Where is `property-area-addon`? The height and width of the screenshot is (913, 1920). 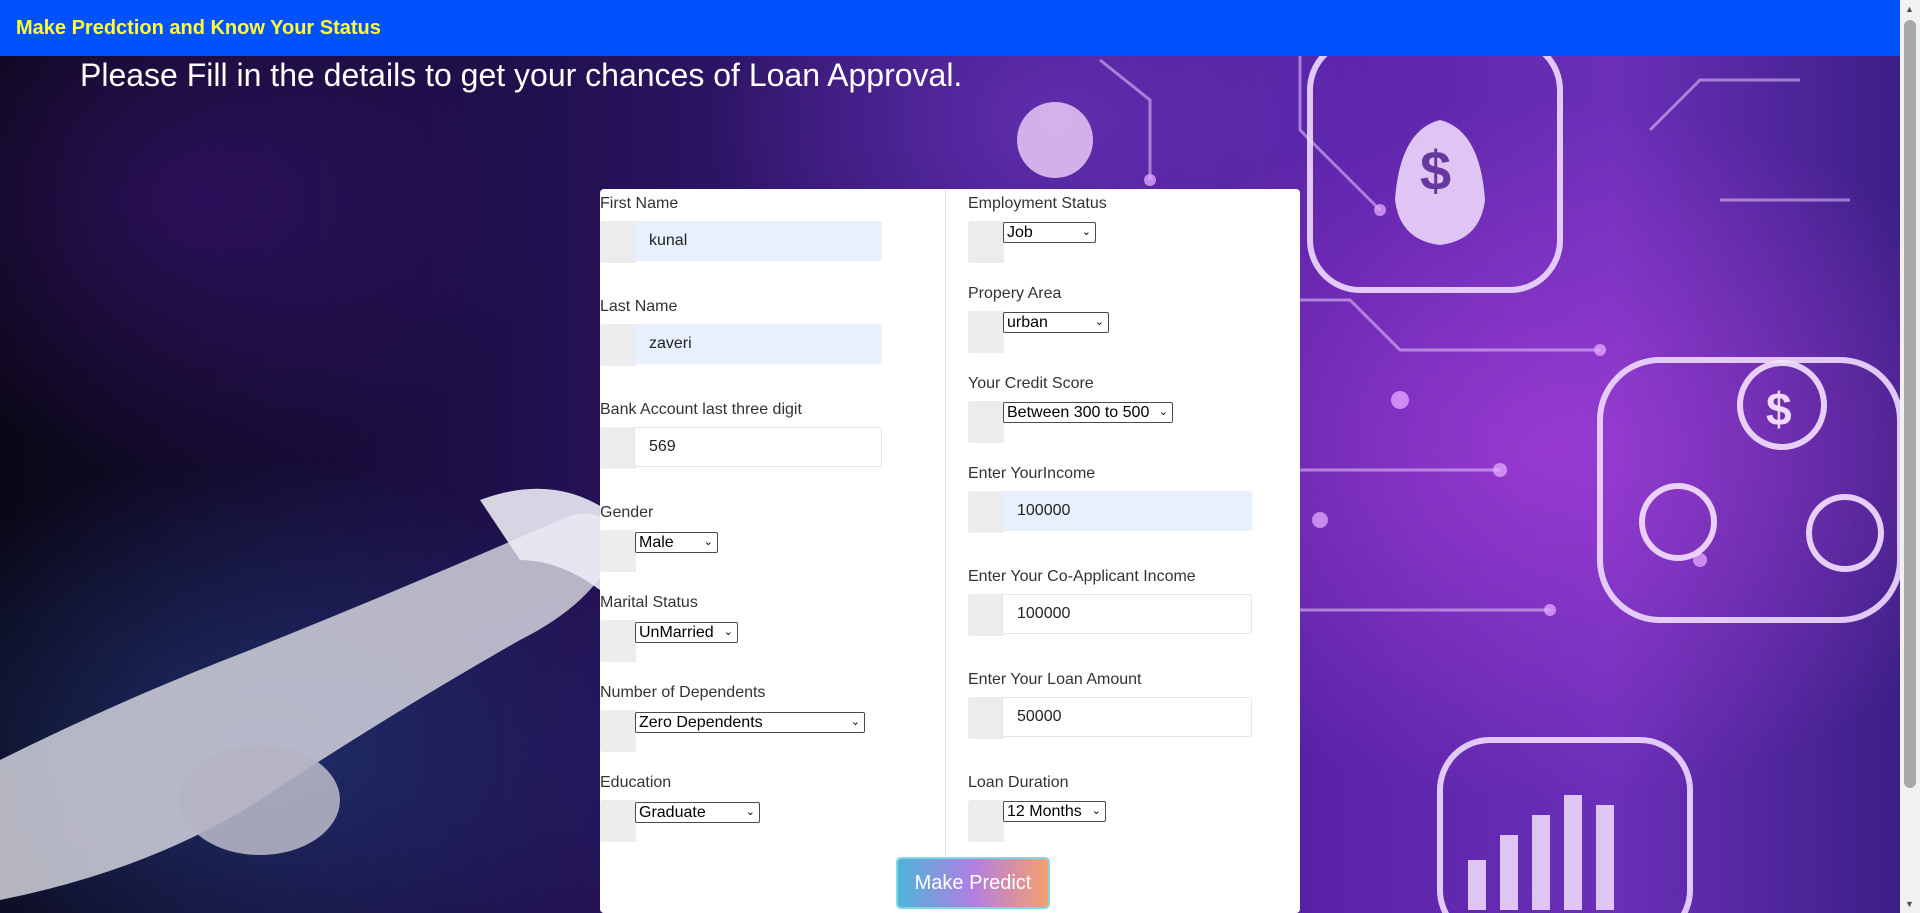 property-area-addon is located at coordinates (986, 332).